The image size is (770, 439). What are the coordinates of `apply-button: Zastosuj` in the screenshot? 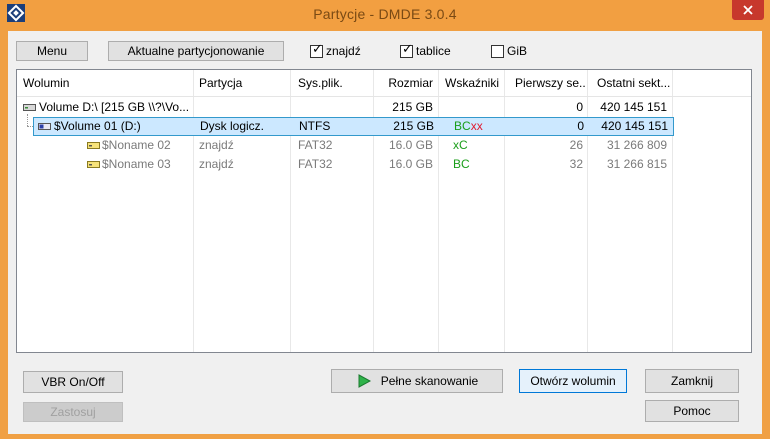 It's located at (73, 412).